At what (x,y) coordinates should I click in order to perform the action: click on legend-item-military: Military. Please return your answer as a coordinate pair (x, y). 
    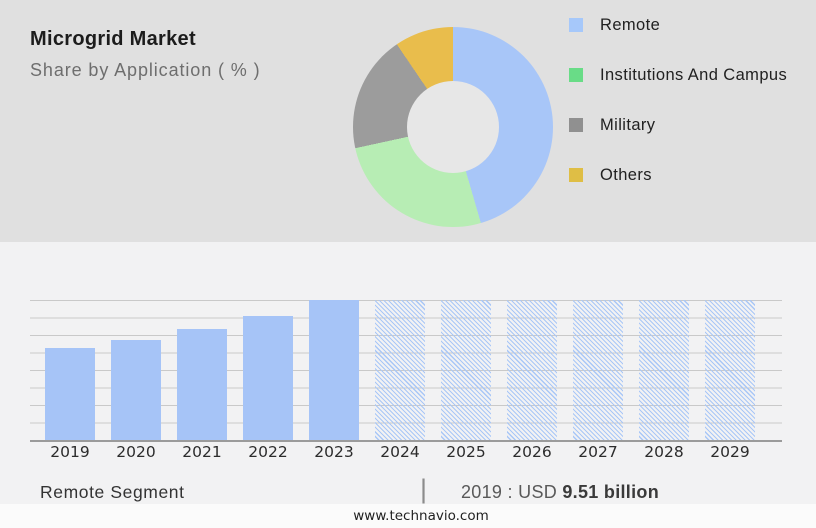
    Looking at the image, I should click on (678, 125).